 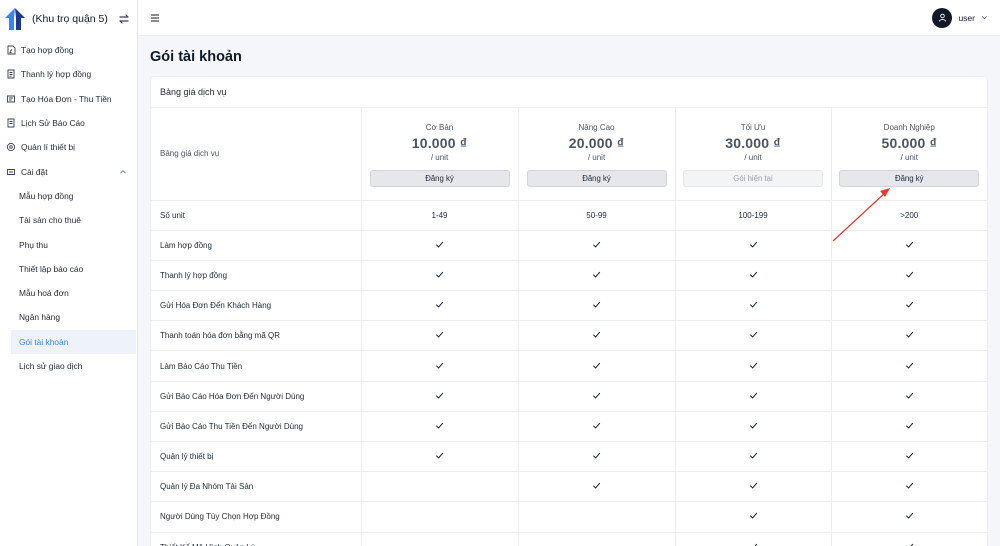 I want to click on sidebar-item-label: Tạo hợp đồng, so click(x=47, y=50).